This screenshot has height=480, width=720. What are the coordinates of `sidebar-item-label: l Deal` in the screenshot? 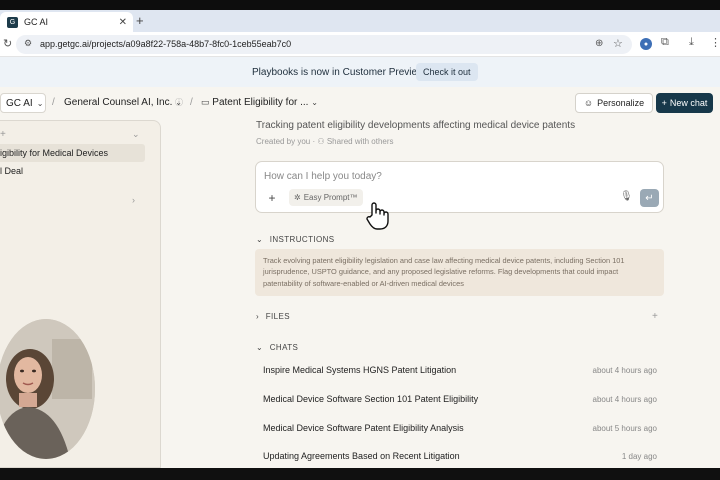 It's located at (12, 171).